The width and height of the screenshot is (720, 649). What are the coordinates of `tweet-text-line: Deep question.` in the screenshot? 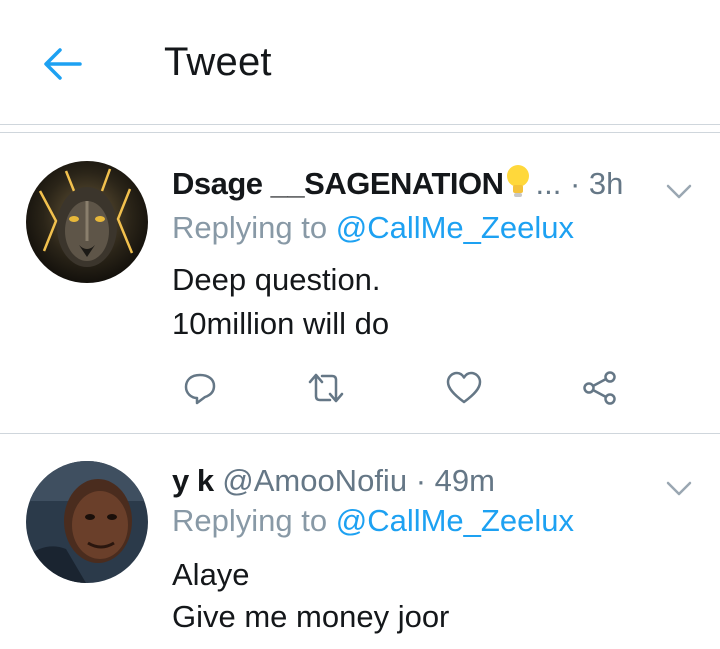 It's located at (276, 279).